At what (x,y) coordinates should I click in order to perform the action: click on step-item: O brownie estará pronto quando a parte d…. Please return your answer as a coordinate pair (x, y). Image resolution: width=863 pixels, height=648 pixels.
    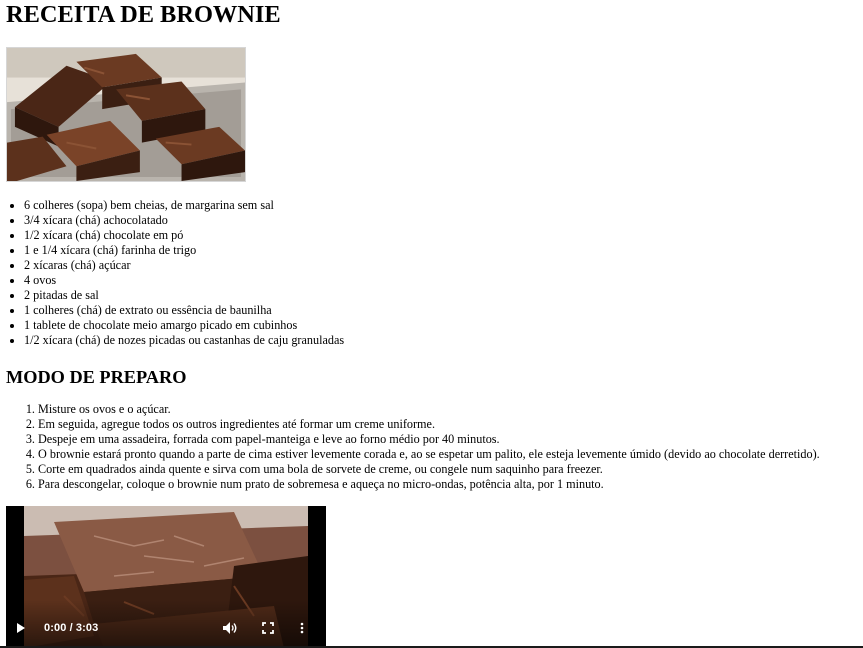
    Looking at the image, I should click on (429, 454).